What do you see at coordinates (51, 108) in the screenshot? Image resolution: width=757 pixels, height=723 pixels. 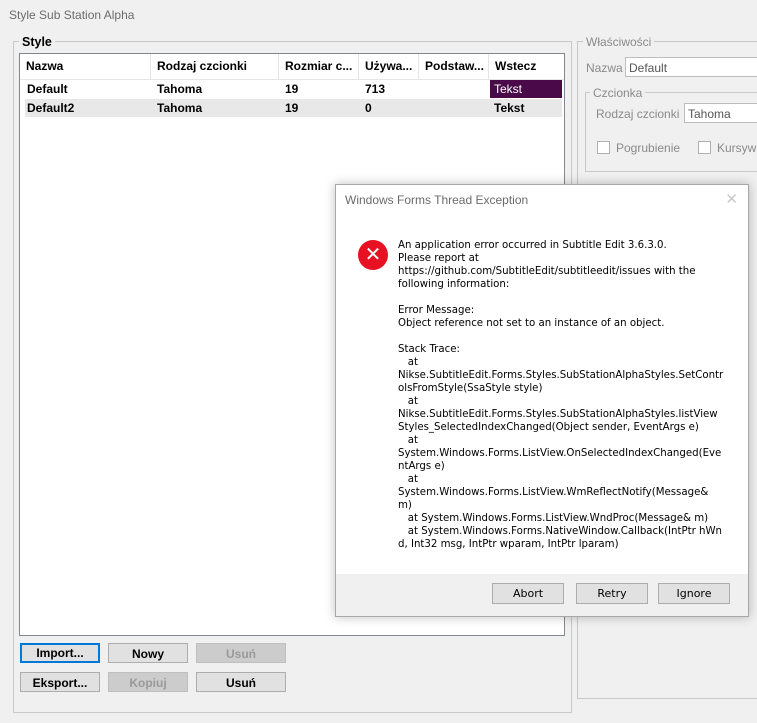 I see `row-name: Default2` at bounding box center [51, 108].